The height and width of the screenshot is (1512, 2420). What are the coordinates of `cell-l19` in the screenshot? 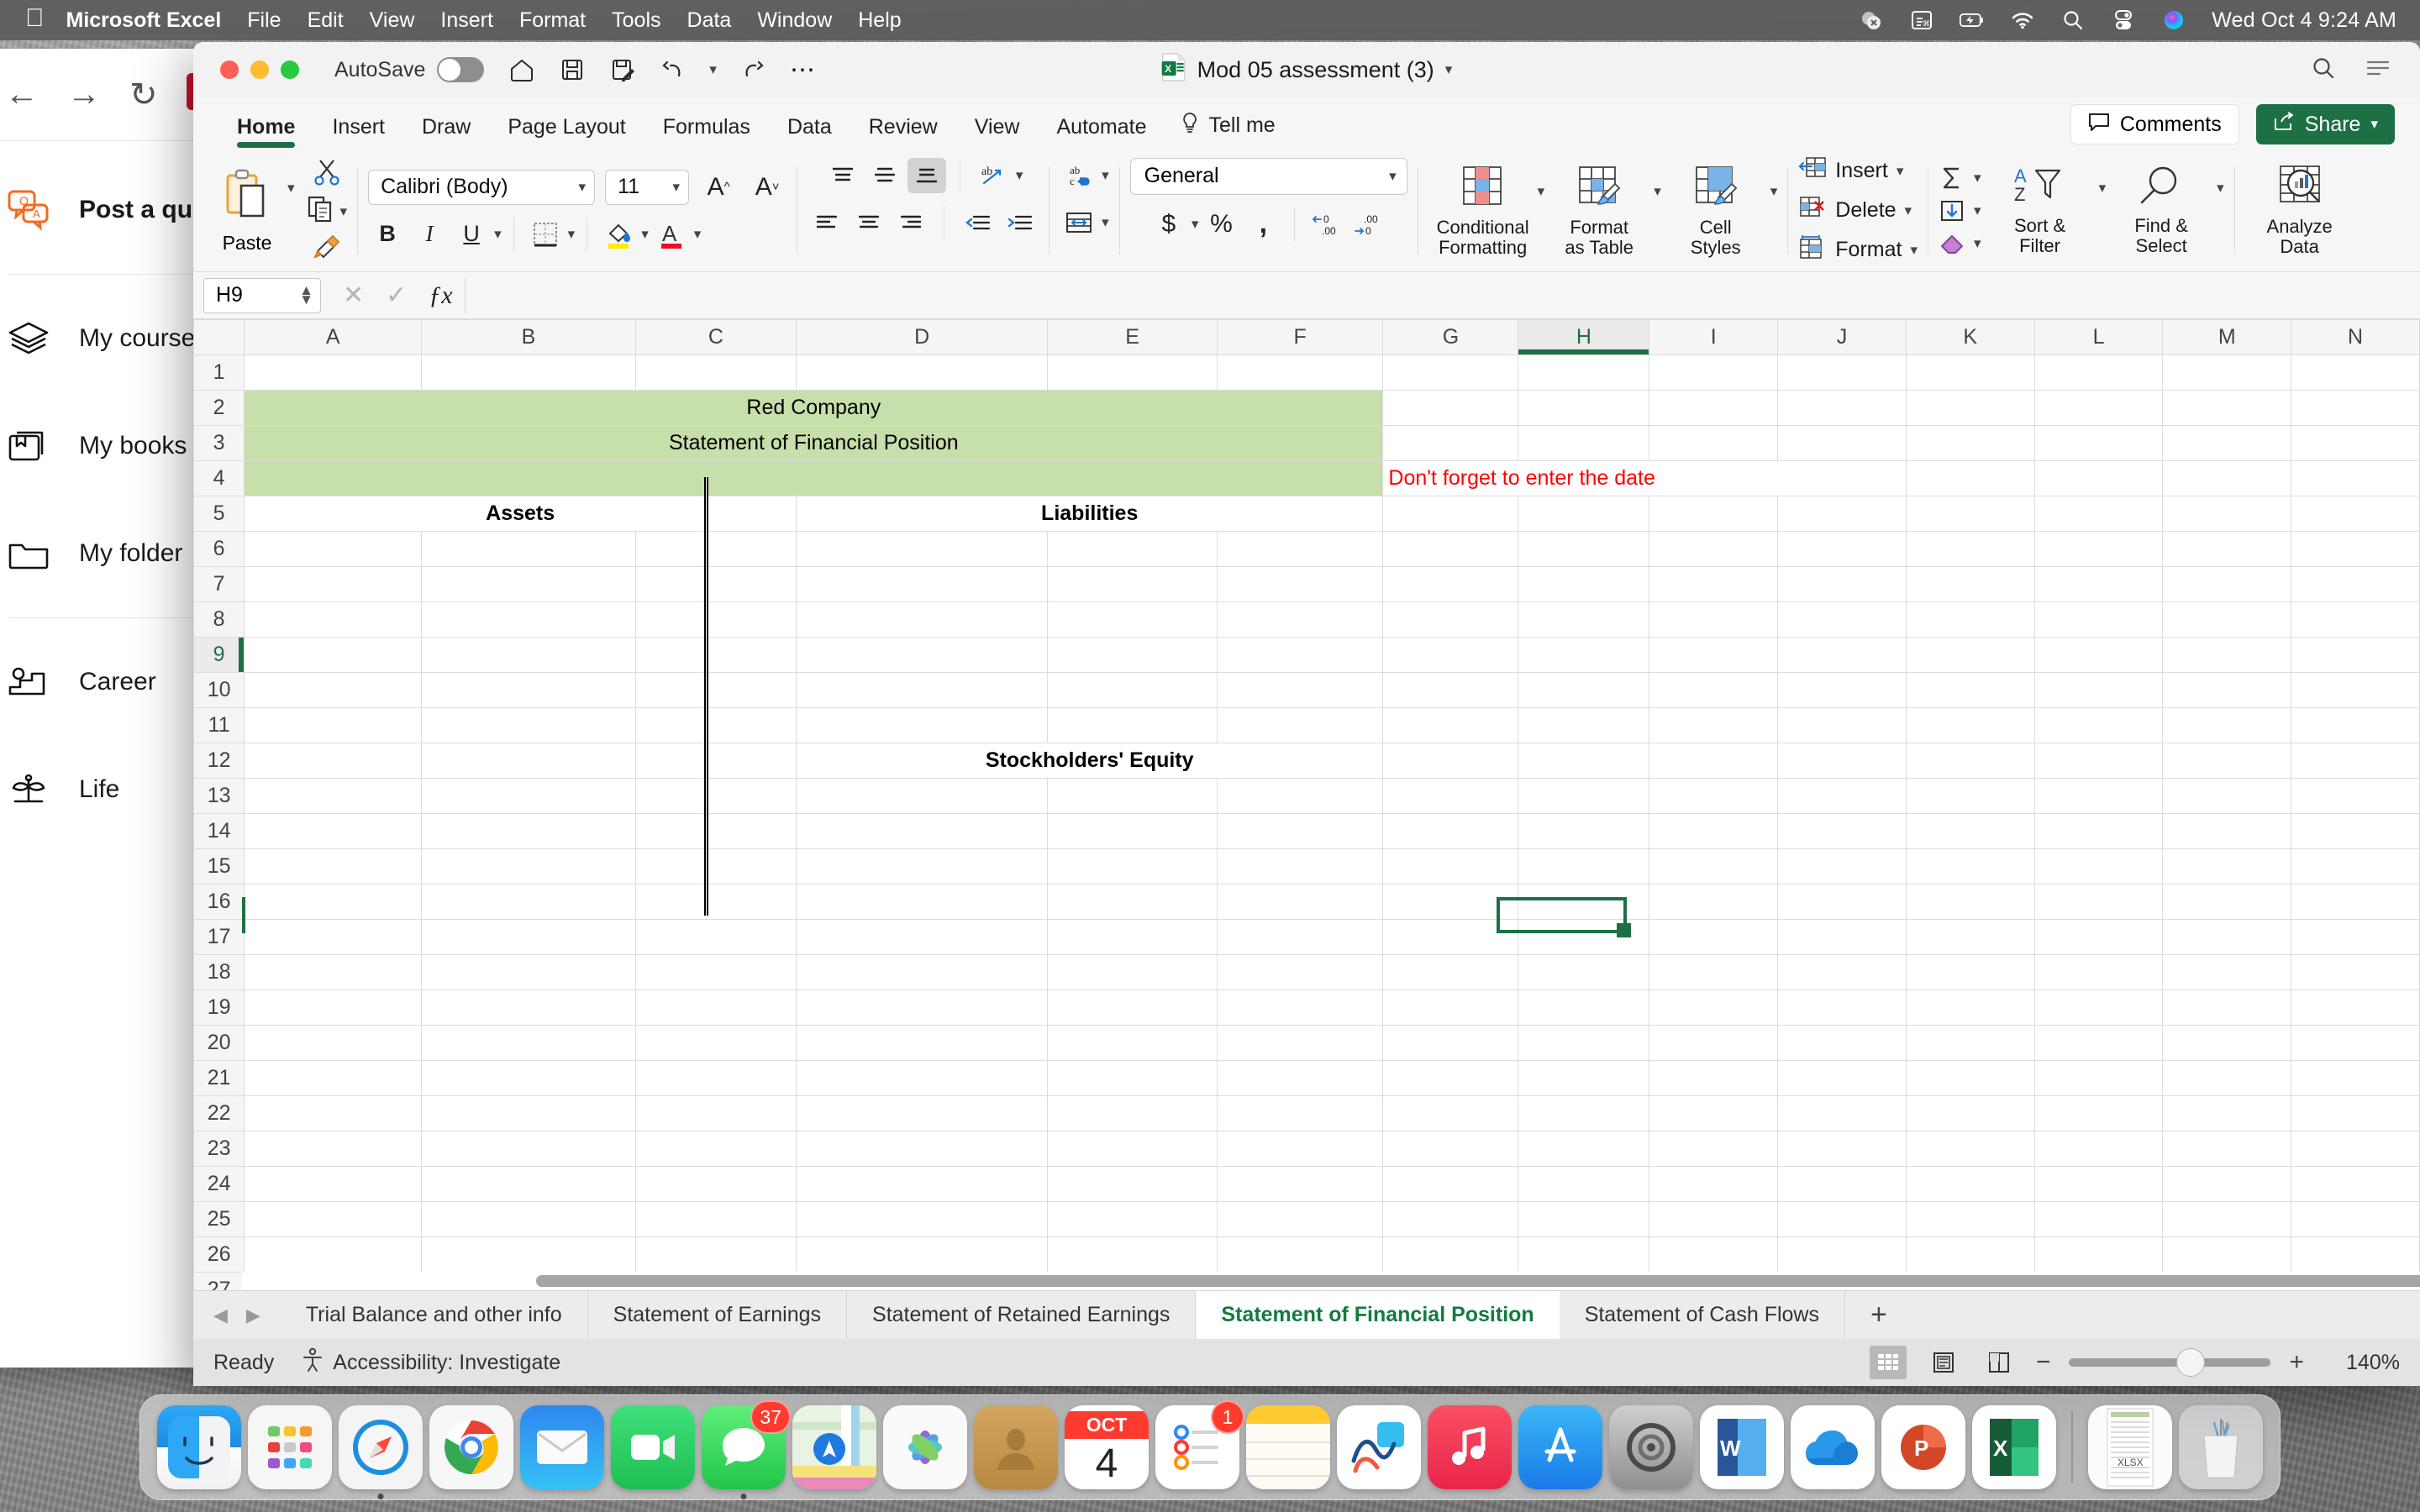 It's located at (2098, 1008).